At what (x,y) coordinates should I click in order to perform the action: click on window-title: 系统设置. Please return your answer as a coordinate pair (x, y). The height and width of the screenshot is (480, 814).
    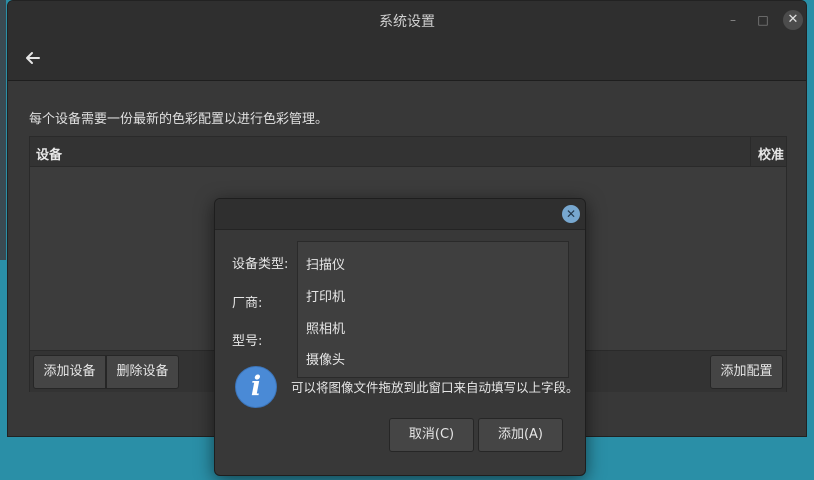
    Looking at the image, I should click on (407, 22).